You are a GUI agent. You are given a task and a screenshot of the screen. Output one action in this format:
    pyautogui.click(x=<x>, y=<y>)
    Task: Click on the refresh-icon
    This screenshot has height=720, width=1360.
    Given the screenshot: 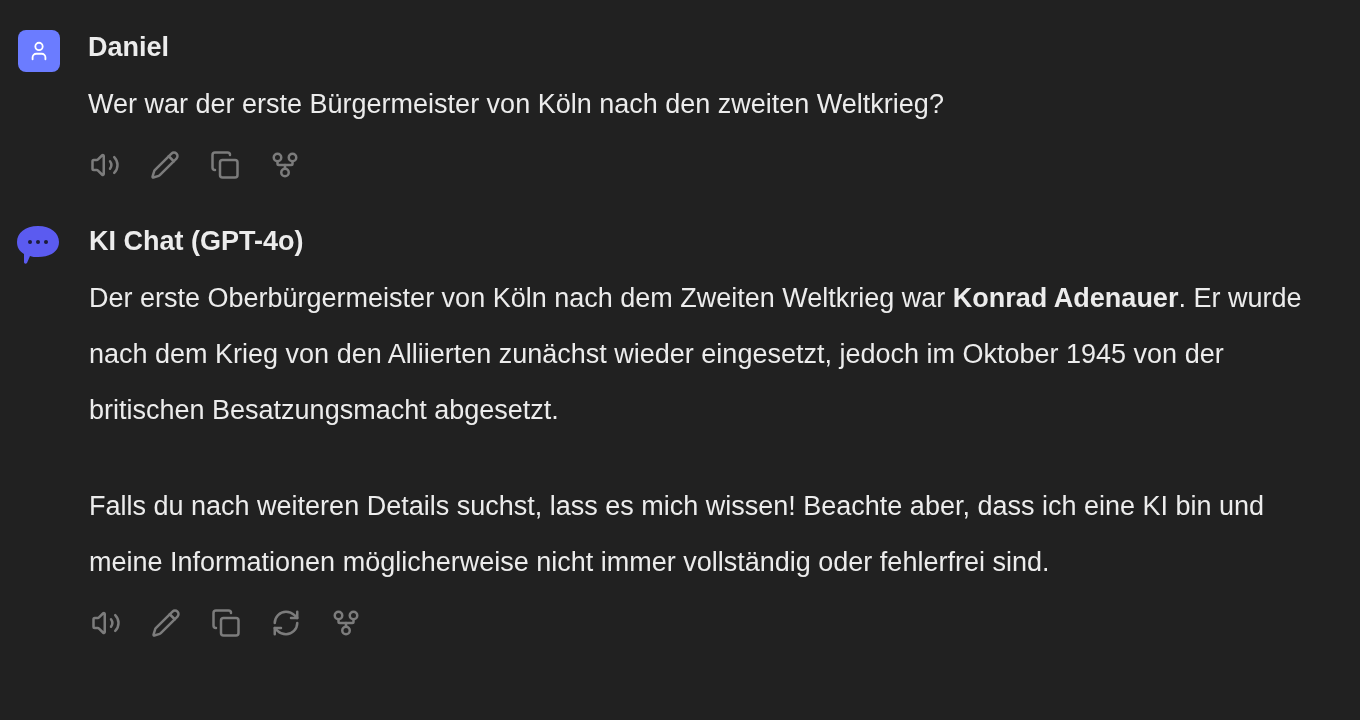 What is the action you would take?
    pyautogui.click(x=286, y=623)
    